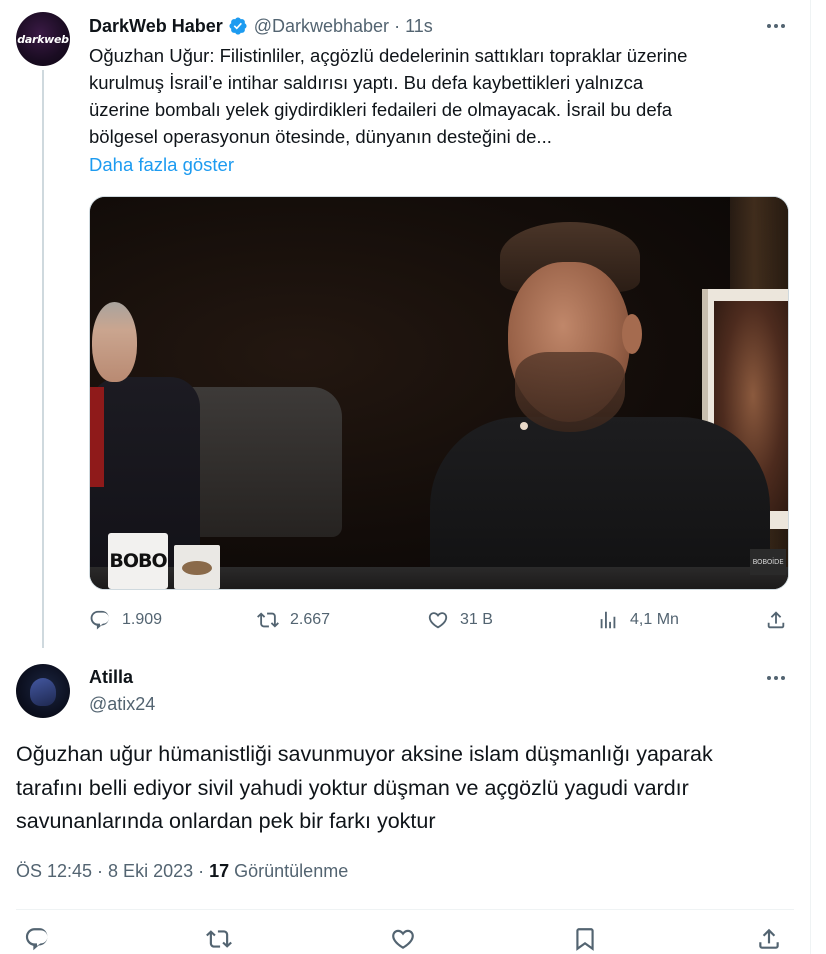 The image size is (826, 954). Describe the element at coordinates (810, 477) in the screenshot. I see `timeline-border` at that location.